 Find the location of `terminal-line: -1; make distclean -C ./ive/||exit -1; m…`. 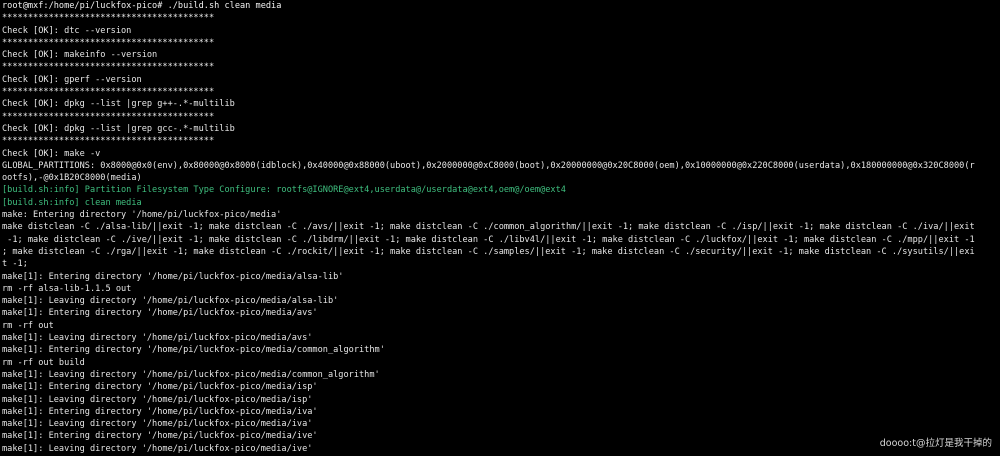

terminal-line: -1; make distclean -C ./ive/||exit -1; m… is located at coordinates (488, 239).